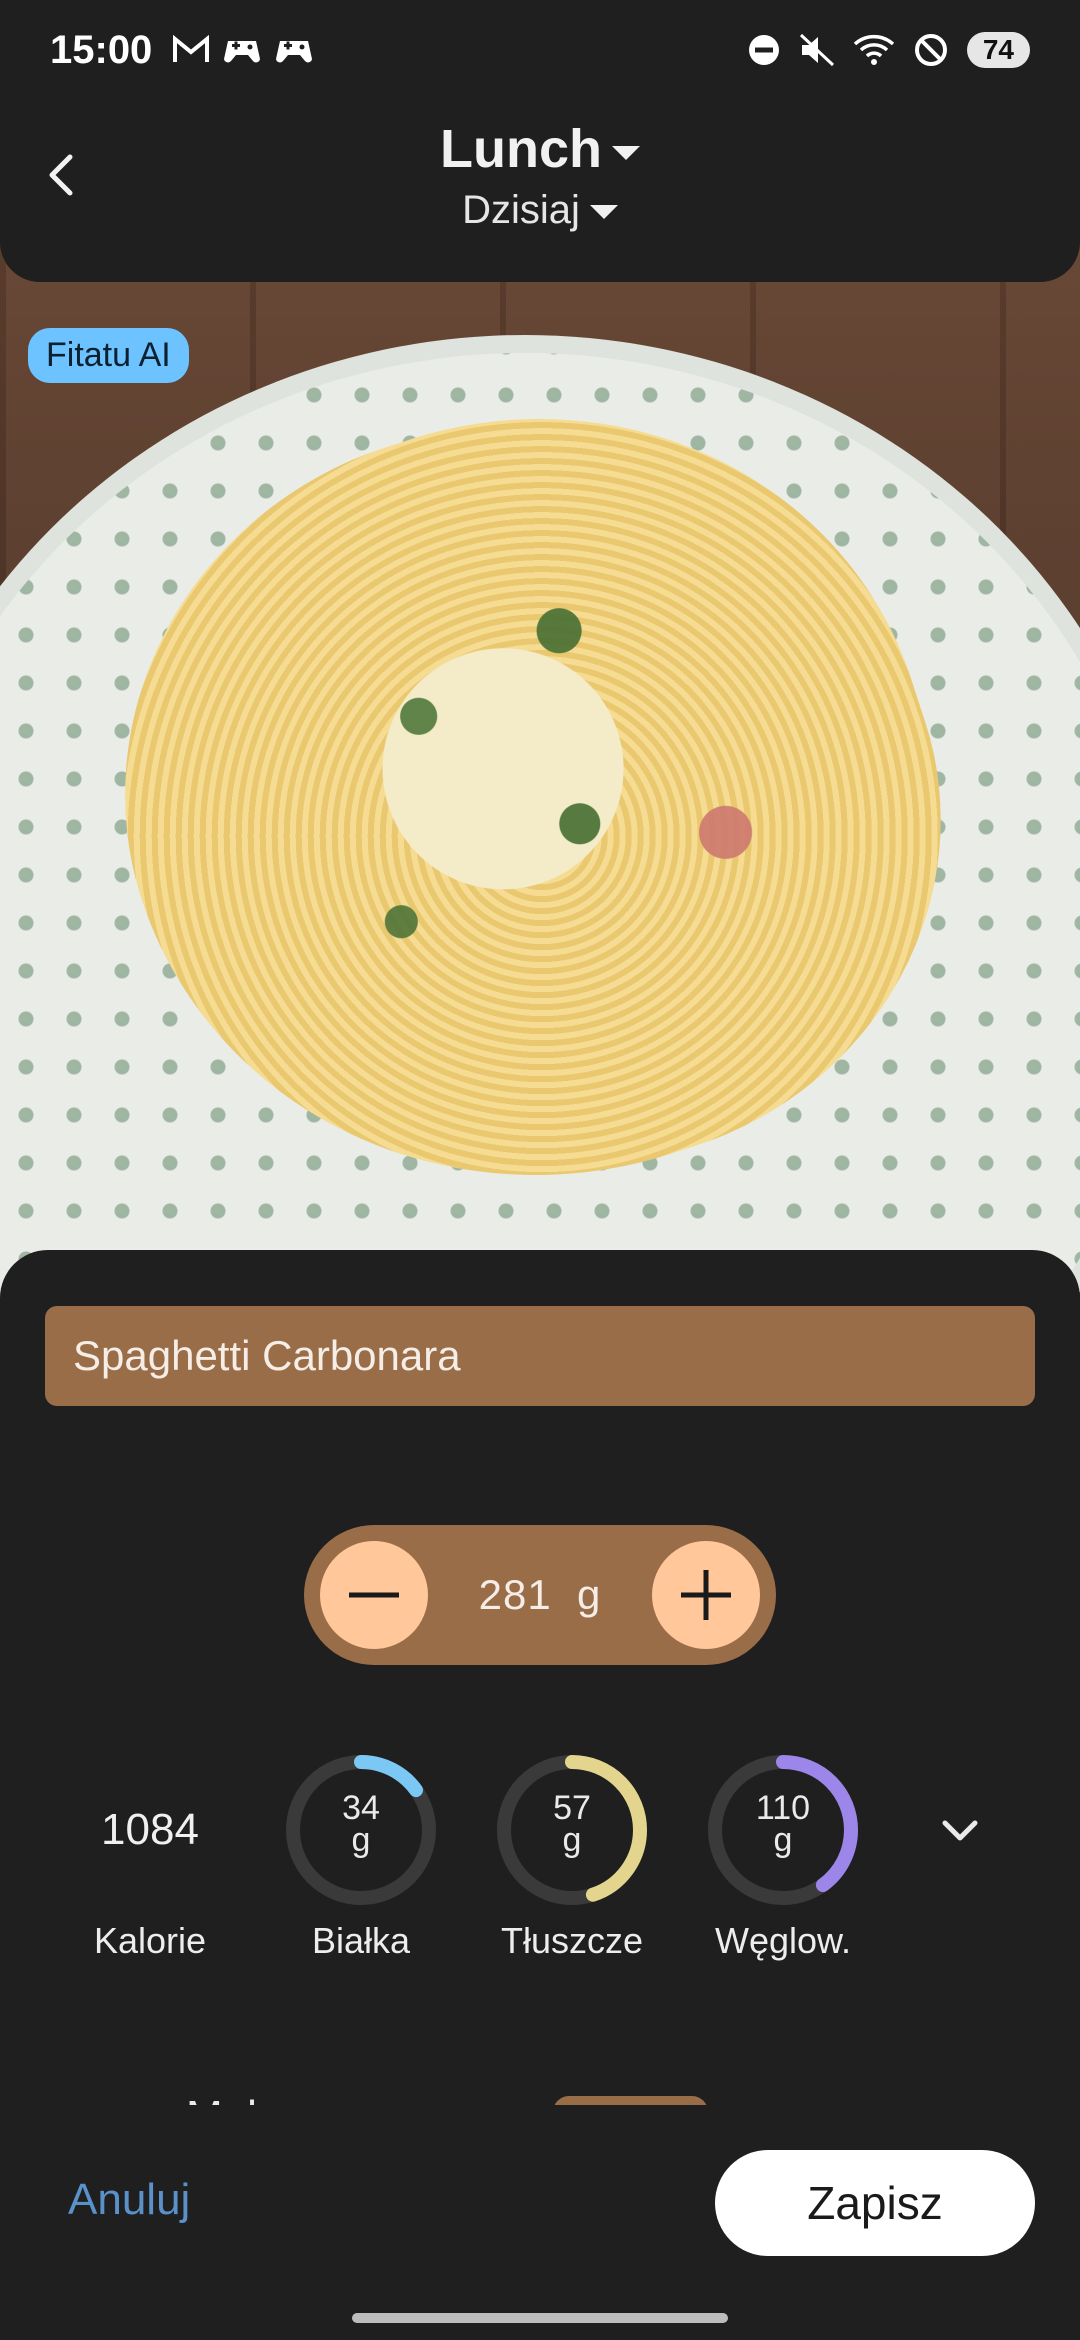 Image resolution: width=1080 pixels, height=2340 pixels. Describe the element at coordinates (521, 210) in the screenshot. I see `day-title: Dzisiaj` at that location.